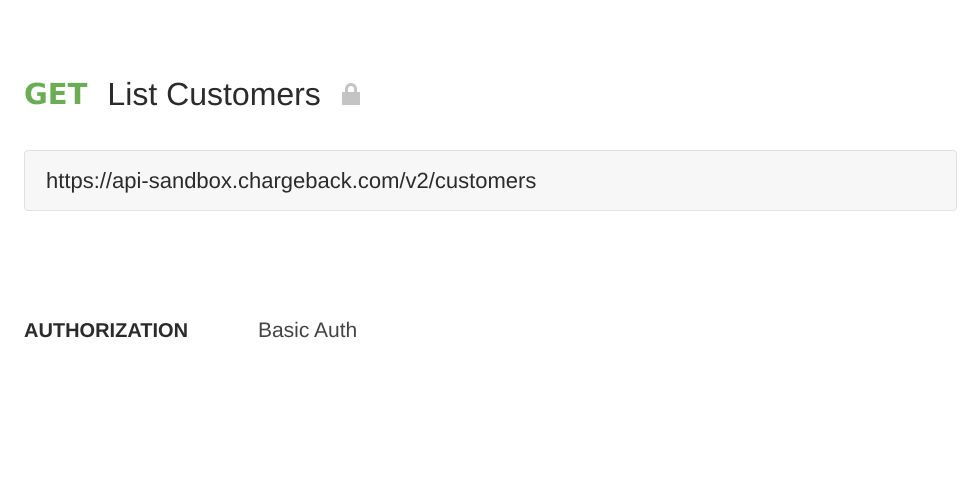 The height and width of the screenshot is (500, 970). Describe the element at coordinates (107, 331) in the screenshot. I see `authorization-label: AUTHORIZATION` at that location.